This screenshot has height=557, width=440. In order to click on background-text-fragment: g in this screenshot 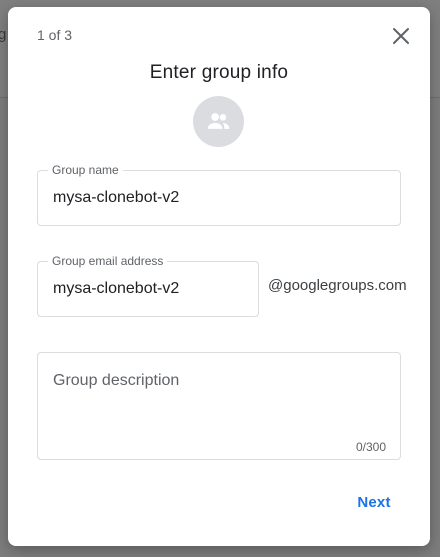, I will do `click(3, 34)`.